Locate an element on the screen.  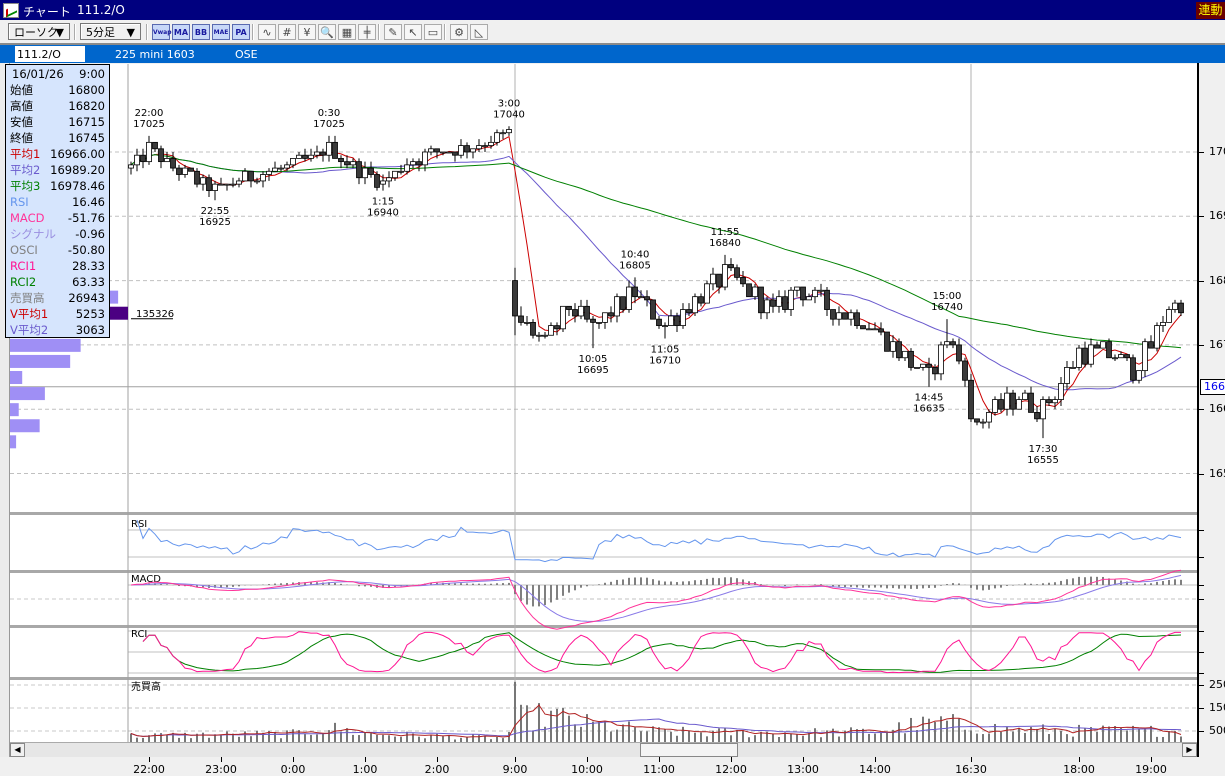
info-value: -0.96 is located at coordinates (90, 234).